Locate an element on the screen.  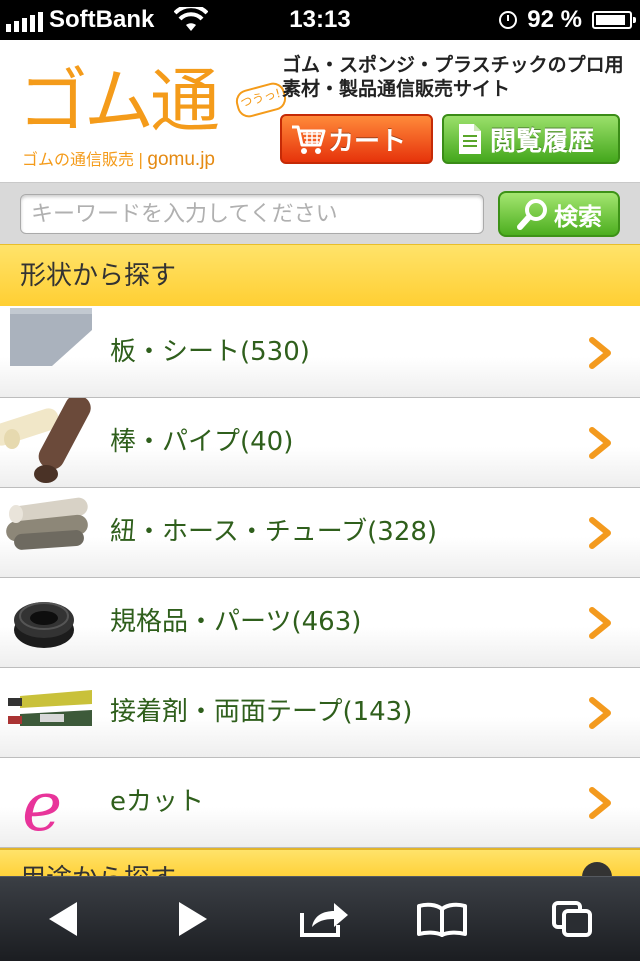
logo-domain: gomu.jp is located at coordinates (181, 159).